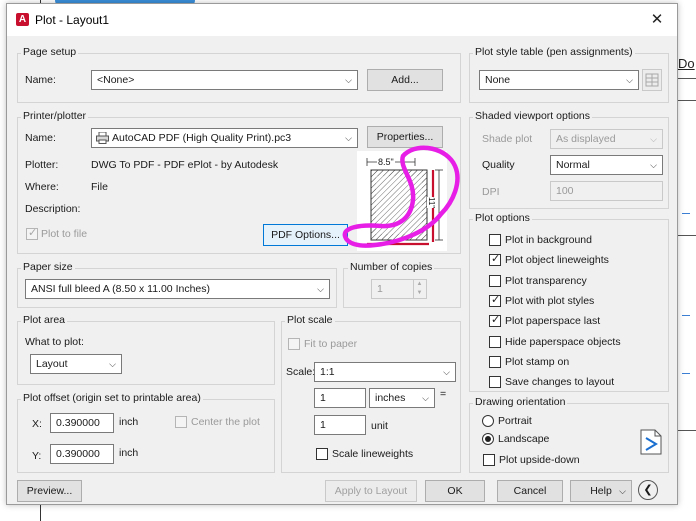  I want to click on plot-option-label: Plot transparency, so click(546, 280).